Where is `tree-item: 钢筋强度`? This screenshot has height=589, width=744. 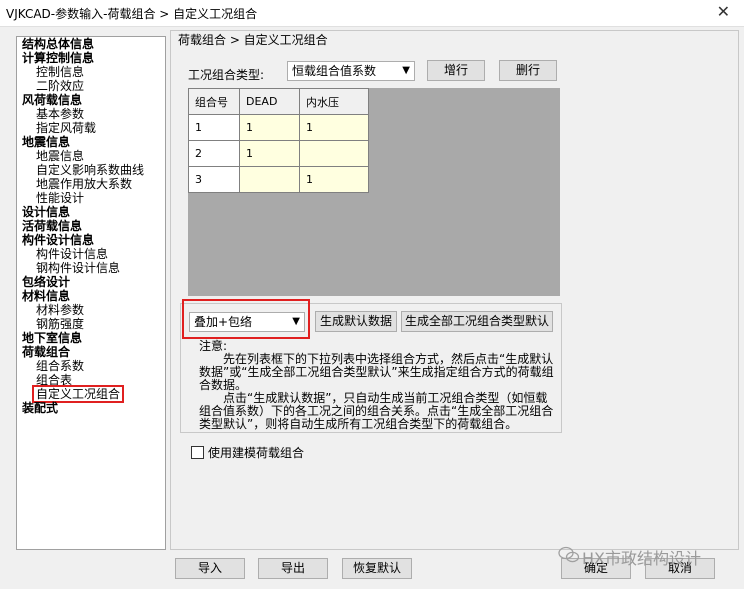
tree-item: 钢筋强度 is located at coordinates (91, 324).